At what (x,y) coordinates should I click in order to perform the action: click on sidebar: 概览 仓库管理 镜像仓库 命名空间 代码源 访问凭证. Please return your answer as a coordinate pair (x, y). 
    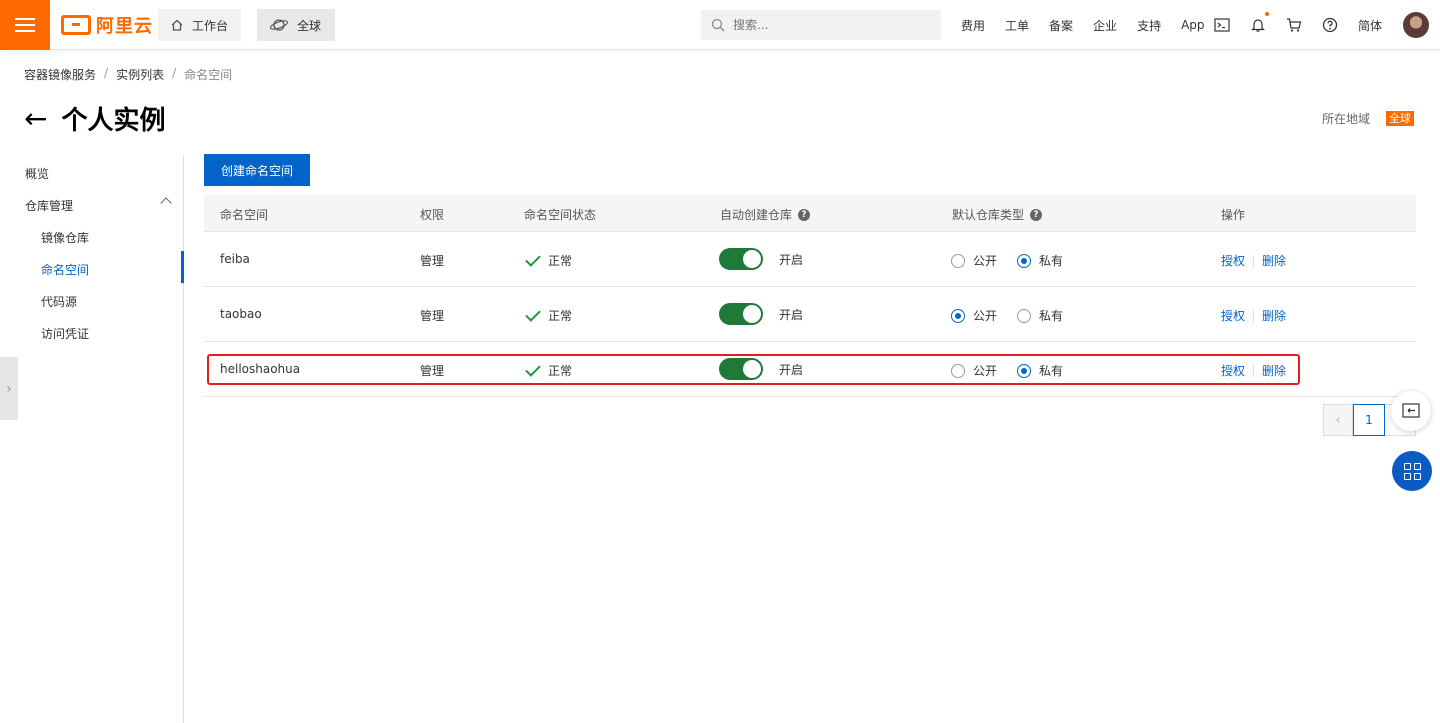
    Looking at the image, I should click on (92, 439).